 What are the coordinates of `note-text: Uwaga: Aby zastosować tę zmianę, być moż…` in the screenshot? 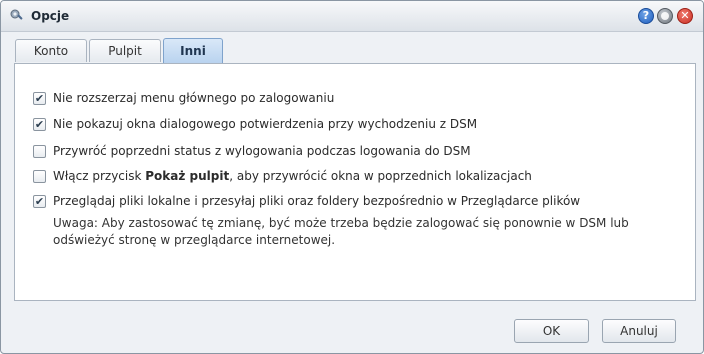 It's located at (341, 231).